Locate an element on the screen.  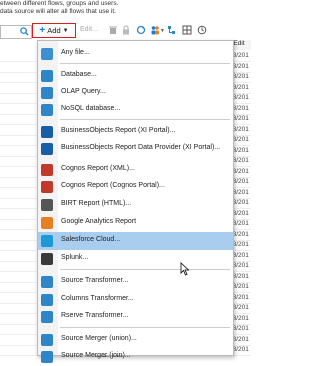
toolbar: + Add ▼ Edit... ▼ is located at coordinates (125, 31).